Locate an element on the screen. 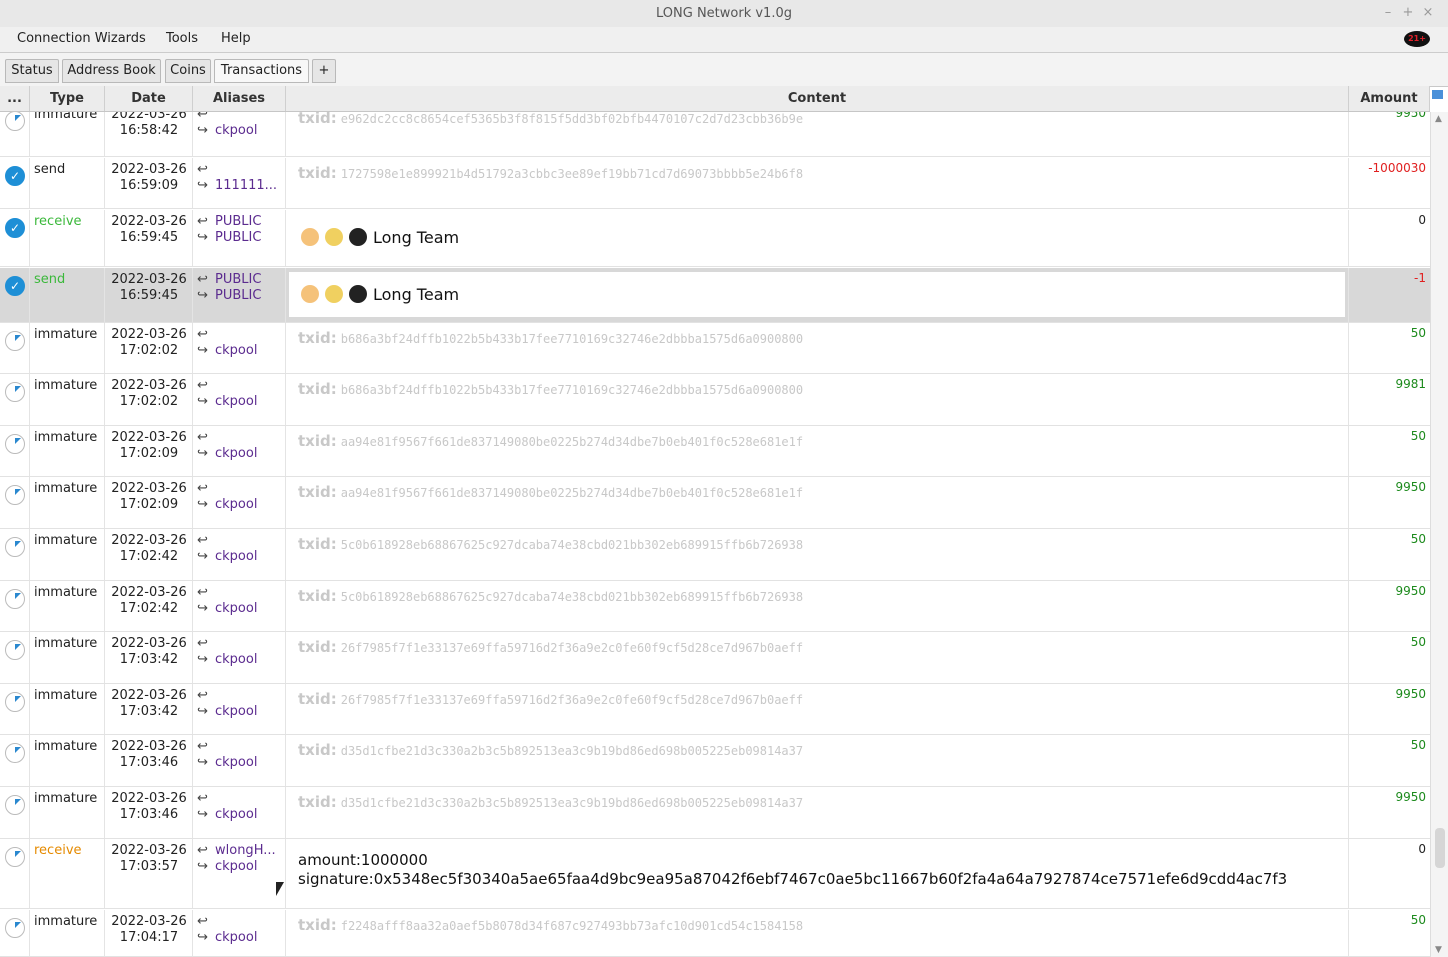 This screenshot has width=1448, height=957. tx-date-time: 17:03:46 is located at coordinates (149, 762).